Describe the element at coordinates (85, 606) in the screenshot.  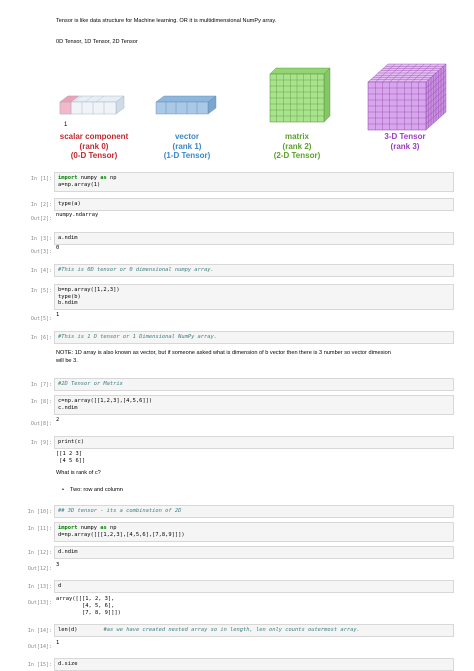
I see `output-13-line-2: [4, 5, 6],` at that location.